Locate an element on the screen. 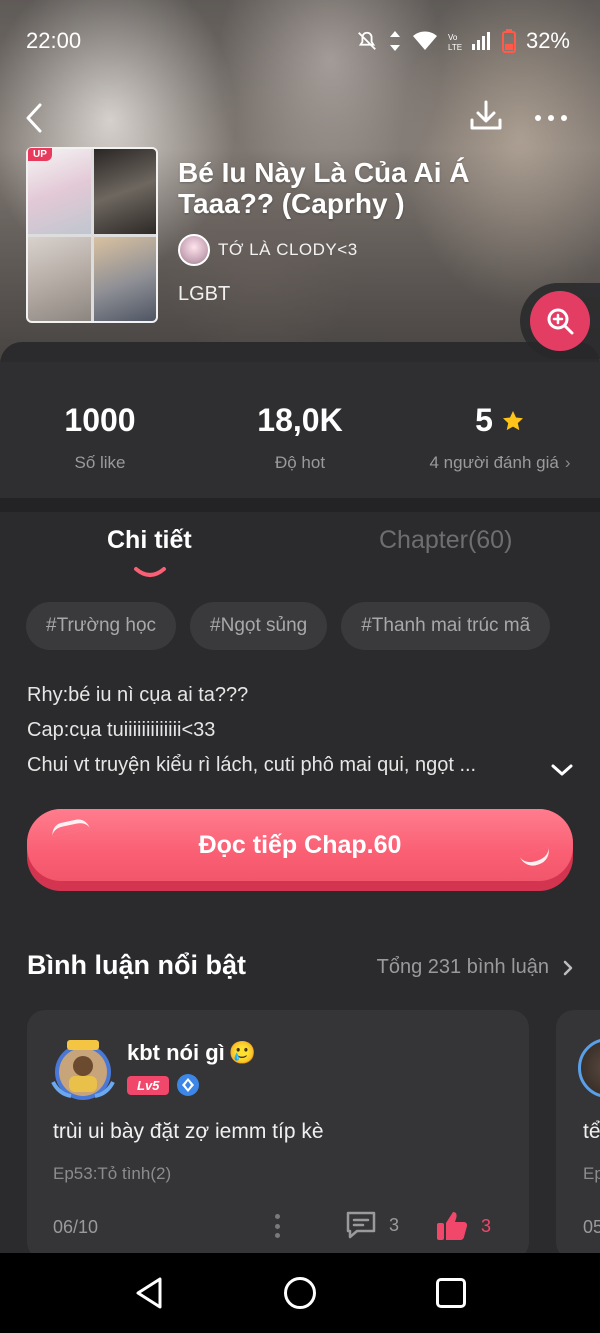  likes-stat: 1000 Số like is located at coordinates (100, 437).